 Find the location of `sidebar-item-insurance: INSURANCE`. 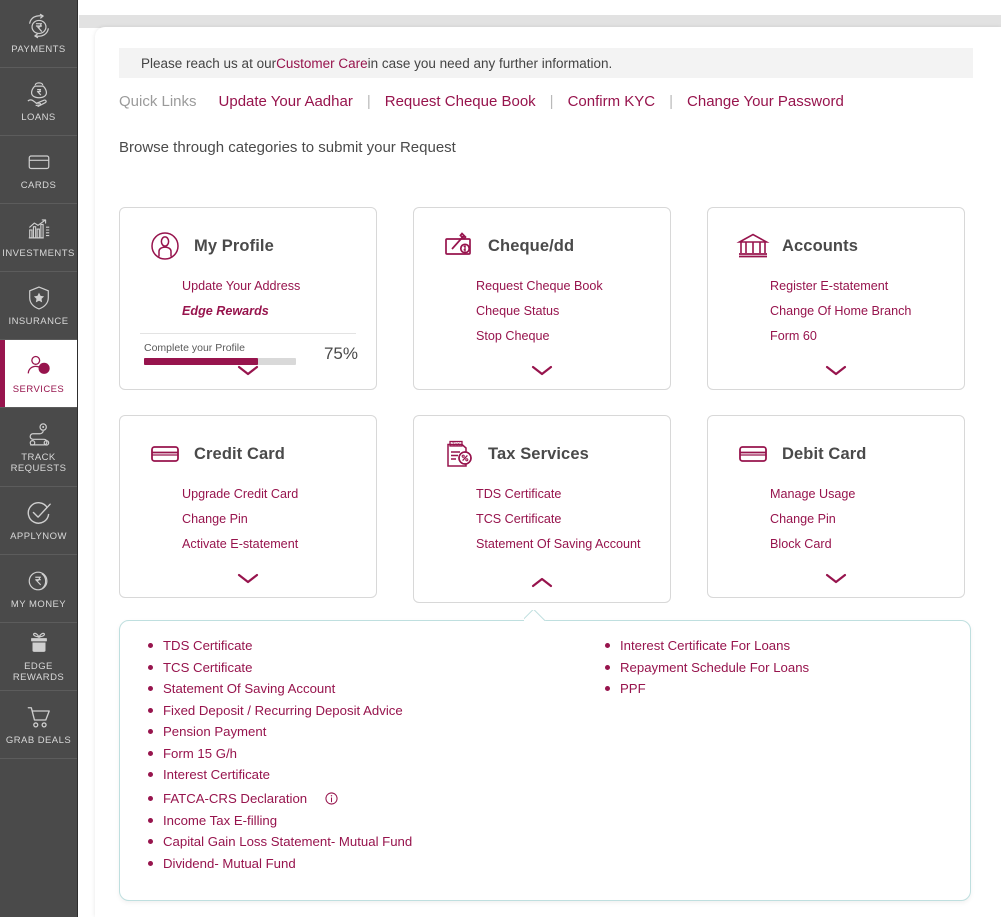

sidebar-item-insurance: INSURANCE is located at coordinates (38, 306).